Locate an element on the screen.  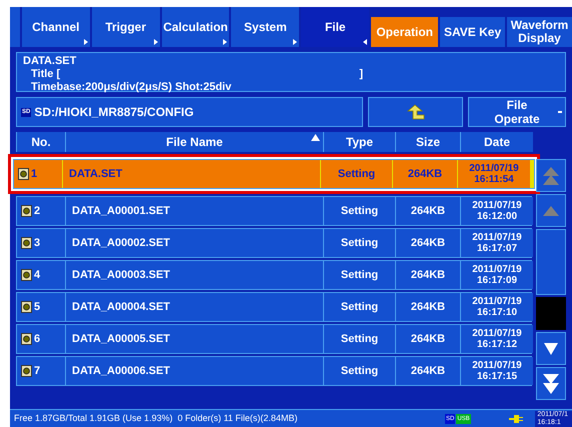
column-header: Date is located at coordinates (497, 142).